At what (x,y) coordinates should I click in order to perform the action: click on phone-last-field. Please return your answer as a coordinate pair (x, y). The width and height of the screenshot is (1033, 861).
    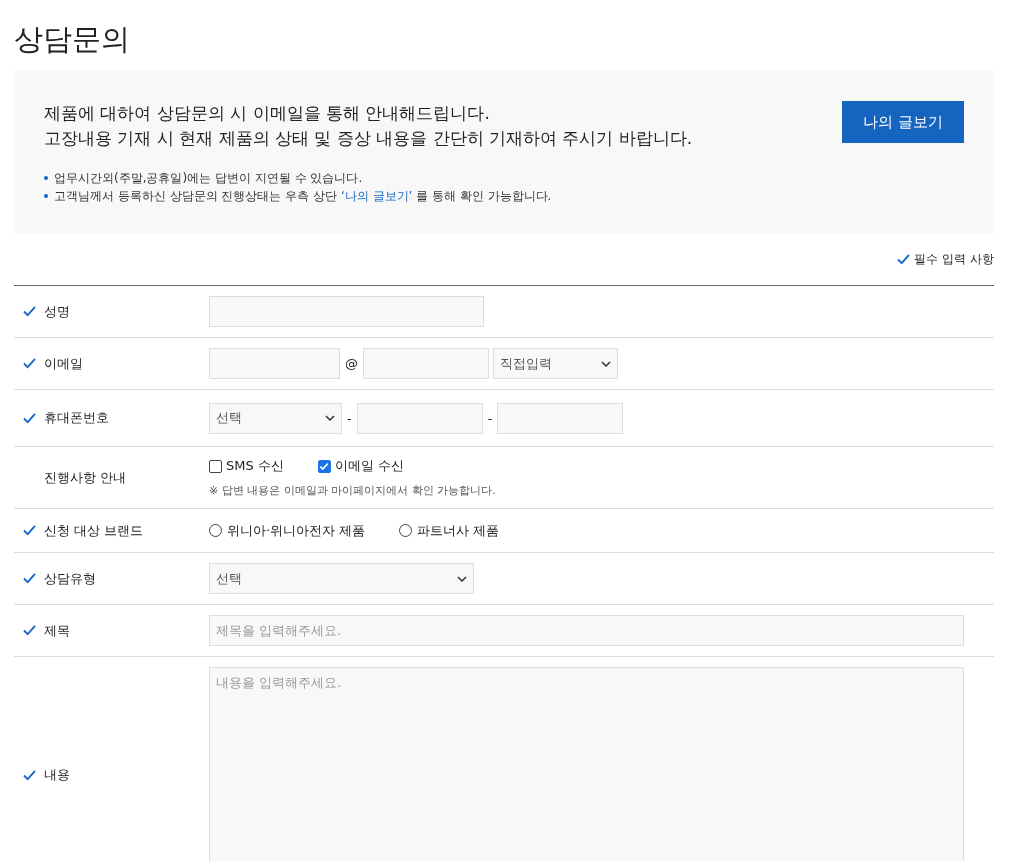
    Looking at the image, I should click on (560, 418).